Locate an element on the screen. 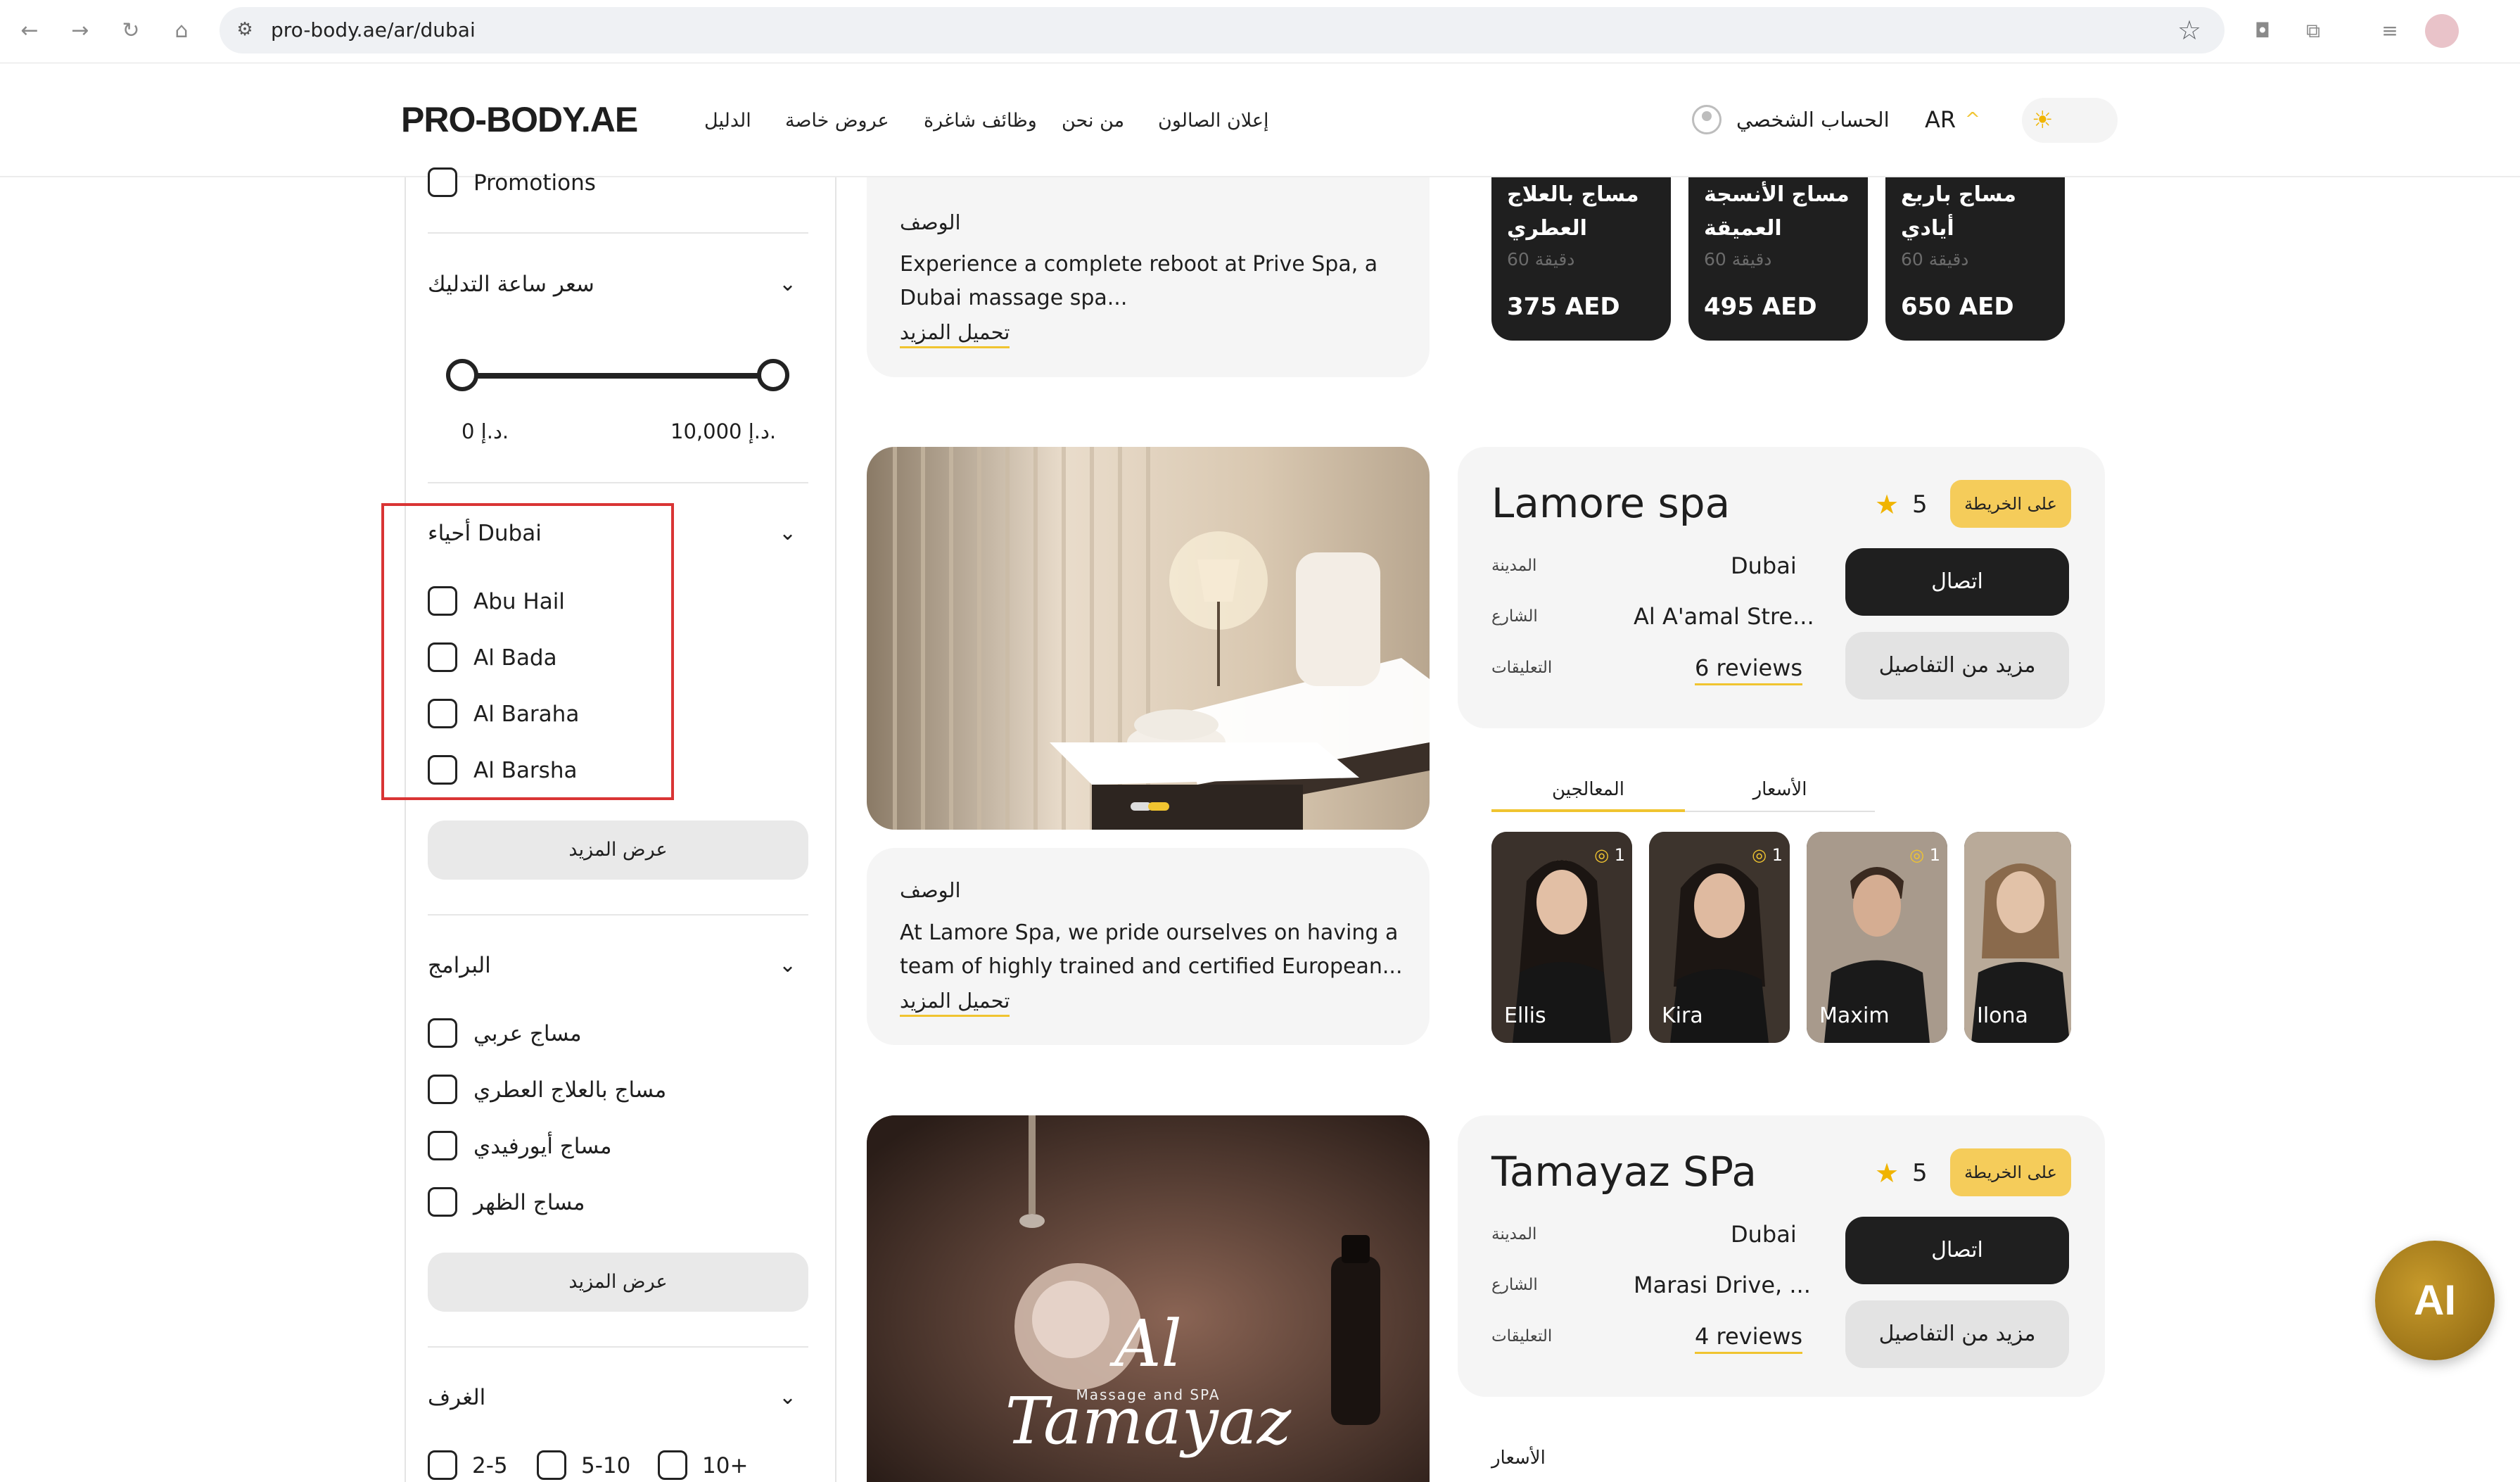 The image size is (2520, 1482). price-filter-title: سعر ساعة التدليك is located at coordinates (511, 284).